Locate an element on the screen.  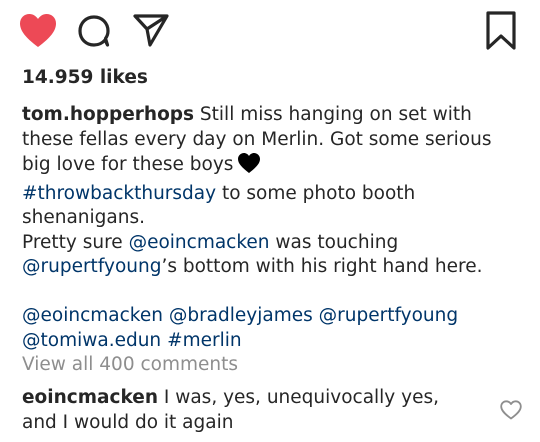
comment-username: eoincmacken is located at coordinates (90, 397).